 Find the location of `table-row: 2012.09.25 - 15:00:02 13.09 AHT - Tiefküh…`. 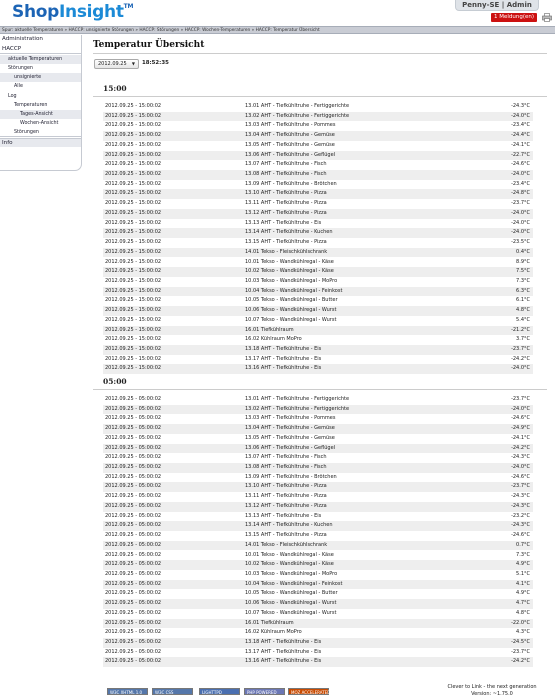

table-row: 2012.09.25 - 15:00:02 13.09 AHT - Tiefküh… is located at coordinates (318, 185).